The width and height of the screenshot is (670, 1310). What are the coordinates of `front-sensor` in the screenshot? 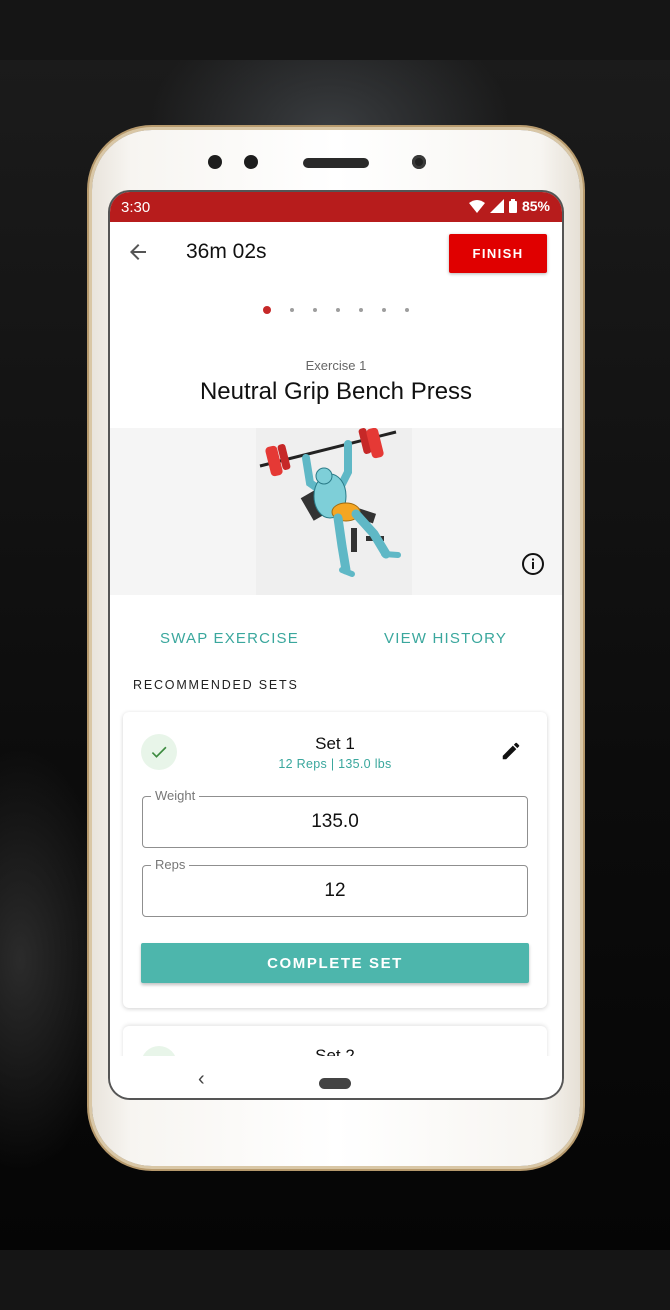 It's located at (215, 162).